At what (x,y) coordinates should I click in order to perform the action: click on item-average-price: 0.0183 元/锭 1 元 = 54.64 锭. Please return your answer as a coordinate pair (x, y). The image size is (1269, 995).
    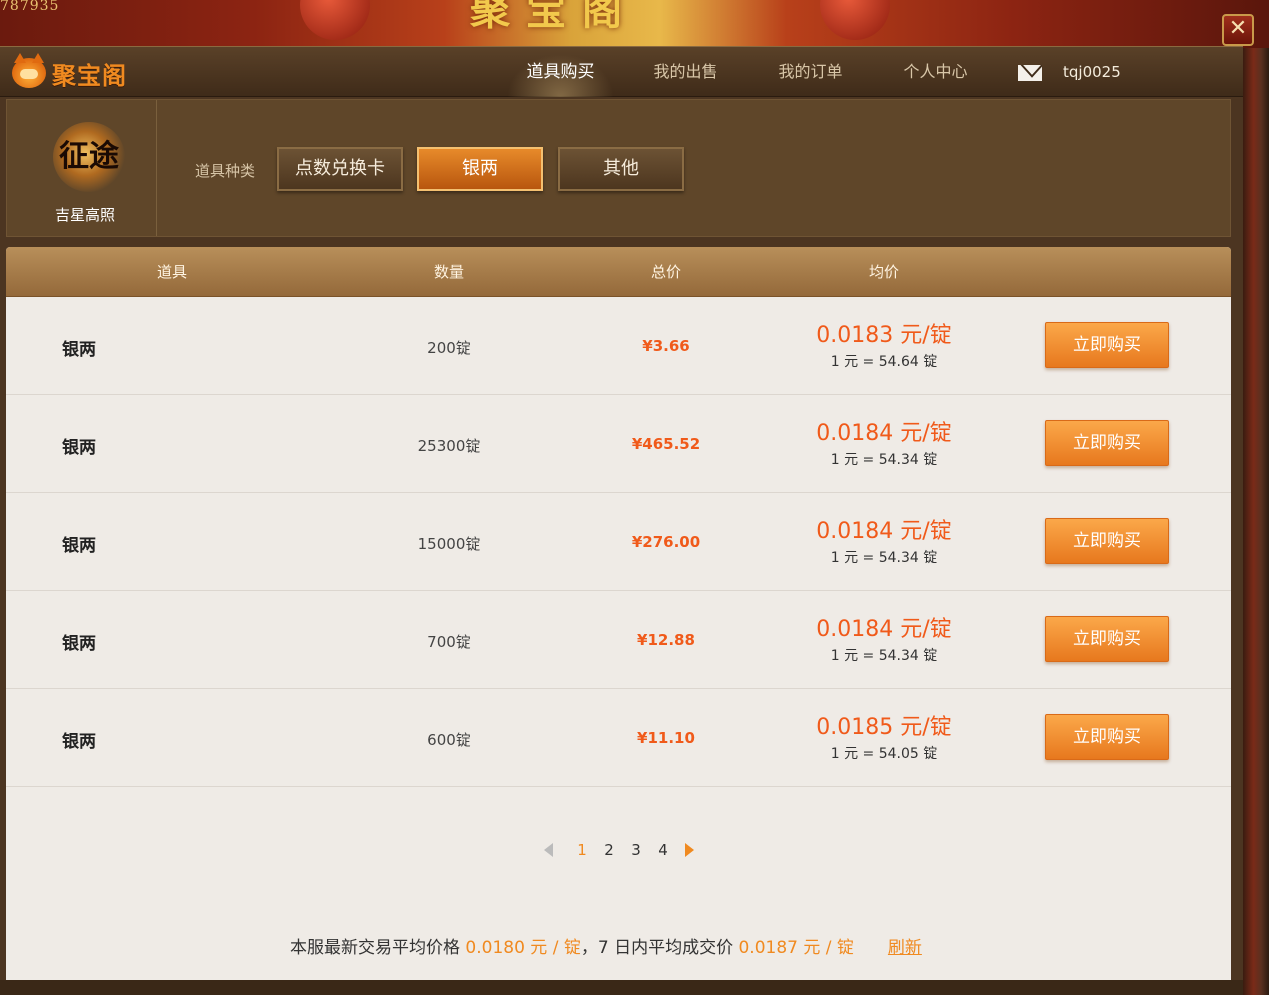
    Looking at the image, I should click on (884, 347).